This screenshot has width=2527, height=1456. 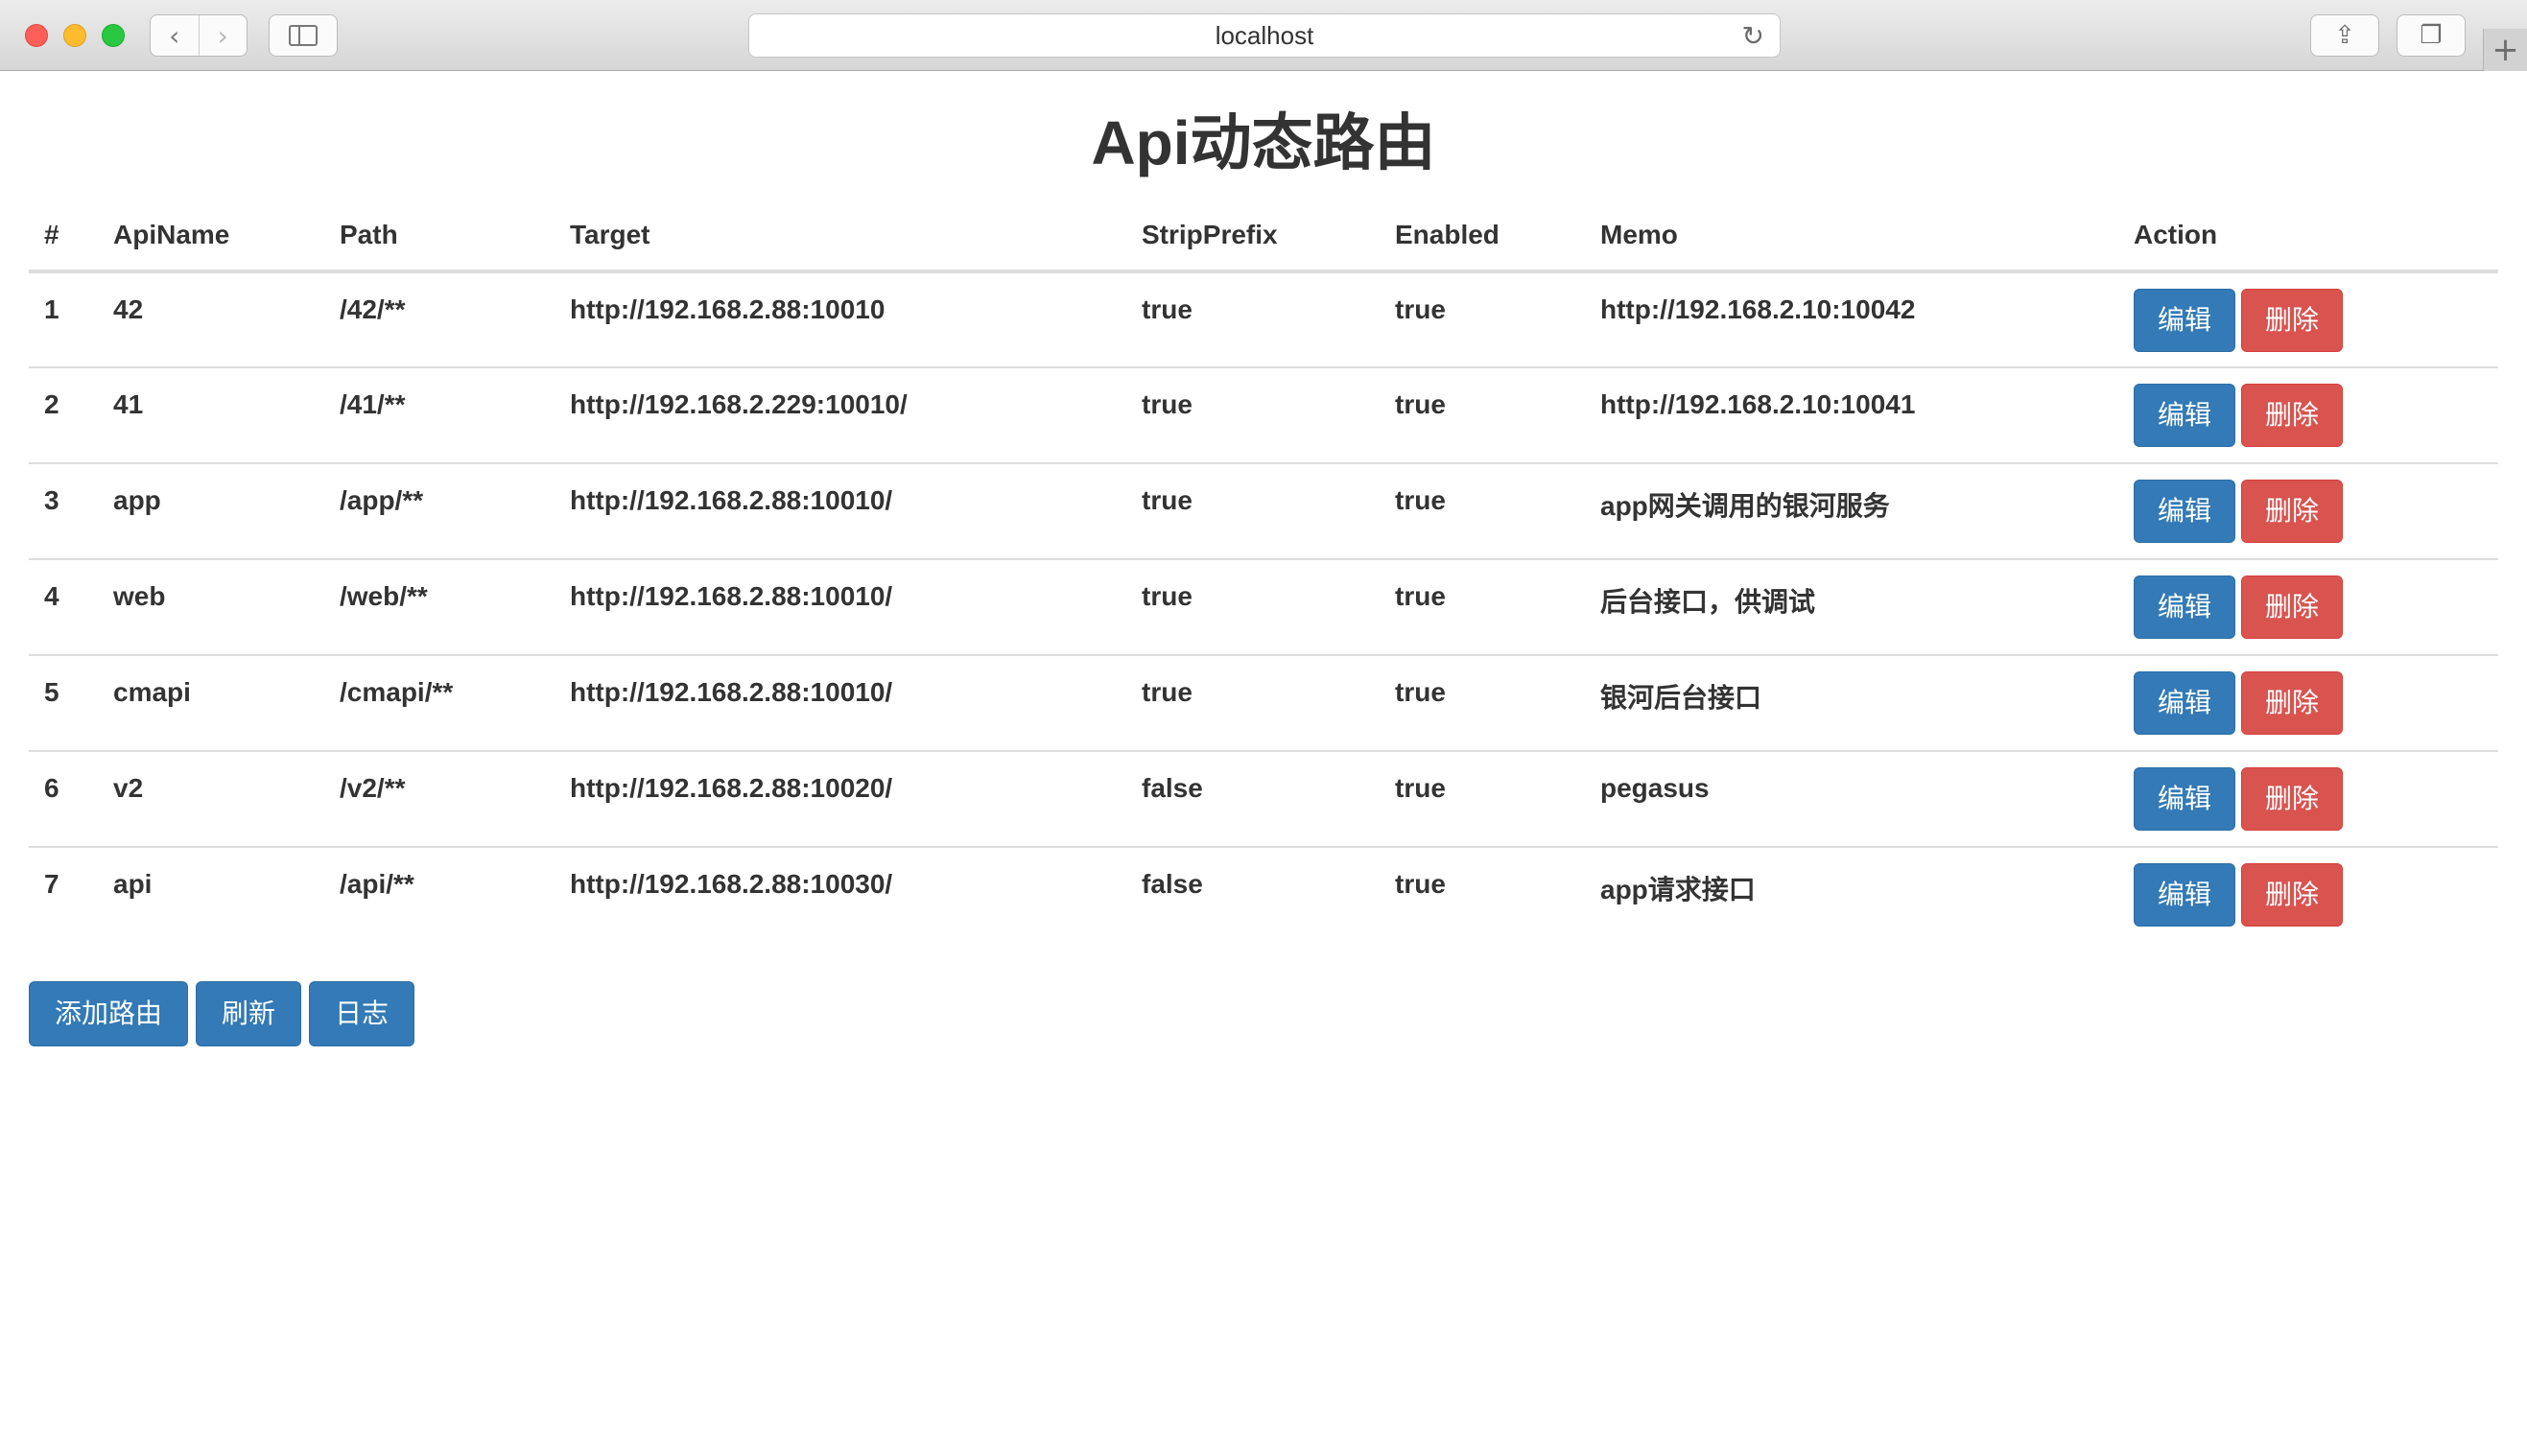 I want to click on cell-memo: app请求接口, so click(x=1851, y=895).